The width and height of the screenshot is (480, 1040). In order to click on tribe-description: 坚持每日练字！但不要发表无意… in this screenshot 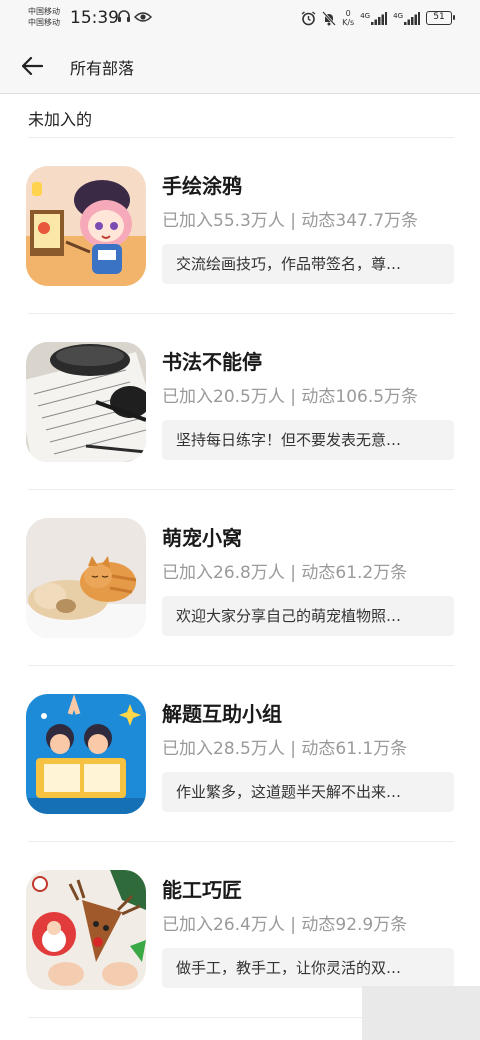, I will do `click(308, 440)`.